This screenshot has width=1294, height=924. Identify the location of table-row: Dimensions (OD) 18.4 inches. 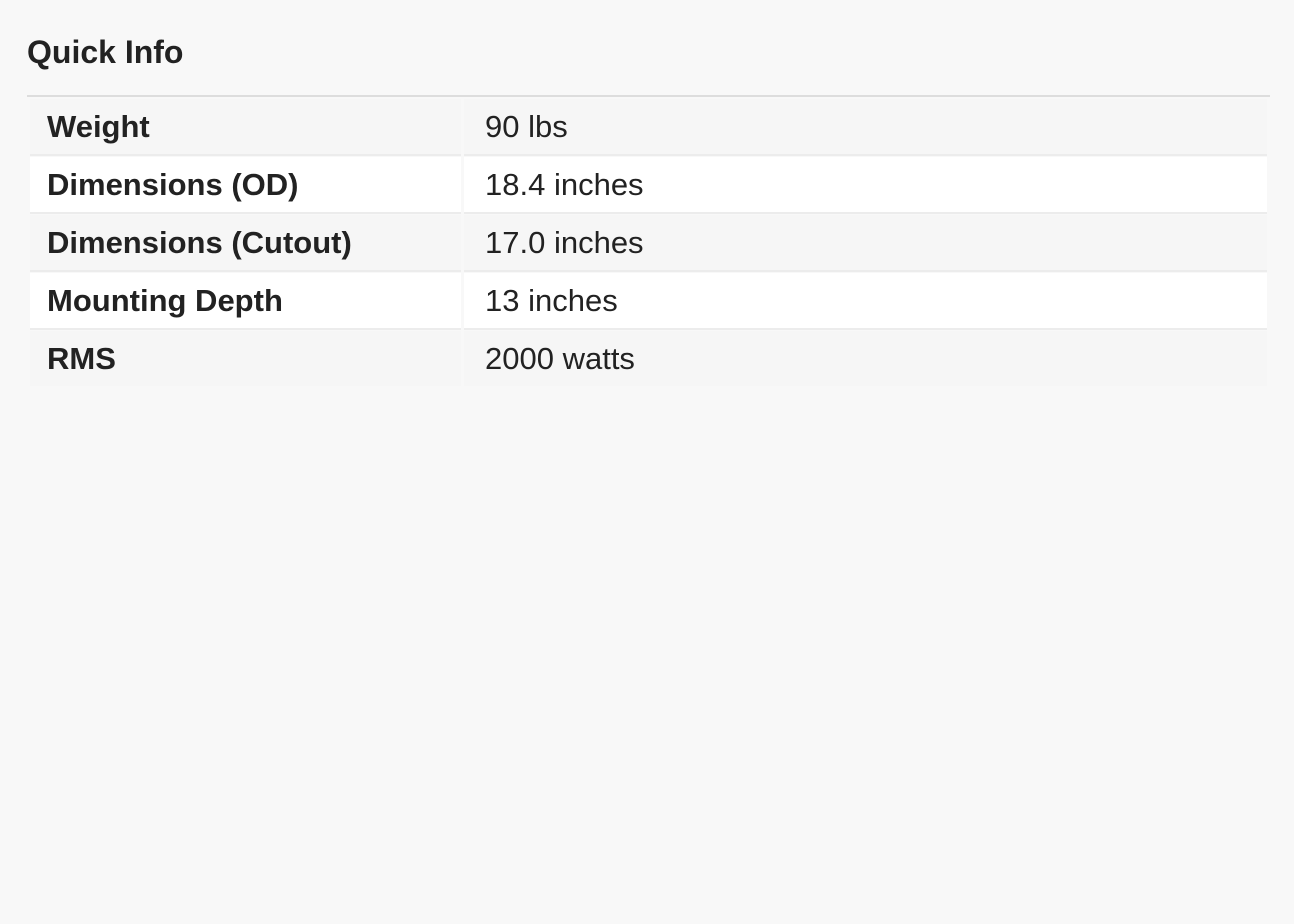
(648, 184).